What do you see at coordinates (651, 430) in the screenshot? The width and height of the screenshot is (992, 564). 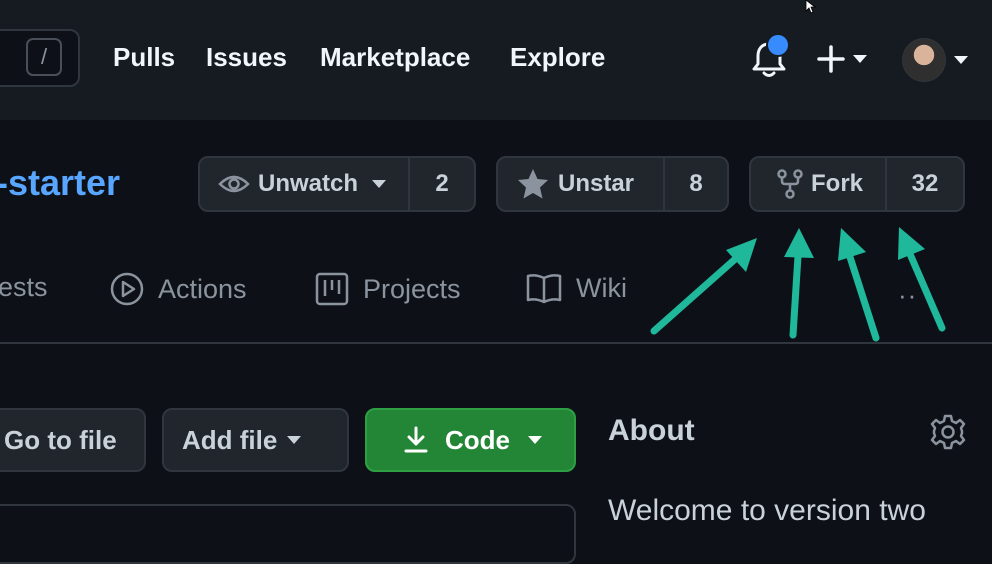 I see `about-heading: About` at bounding box center [651, 430].